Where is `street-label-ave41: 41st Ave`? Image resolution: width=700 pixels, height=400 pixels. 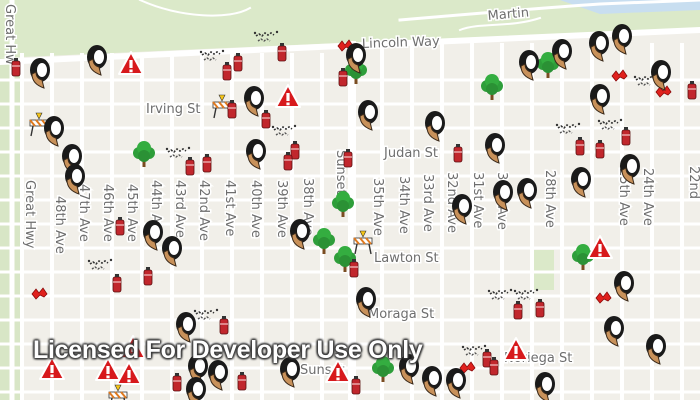 street-label-ave41: 41st Ave is located at coordinates (229, 208).